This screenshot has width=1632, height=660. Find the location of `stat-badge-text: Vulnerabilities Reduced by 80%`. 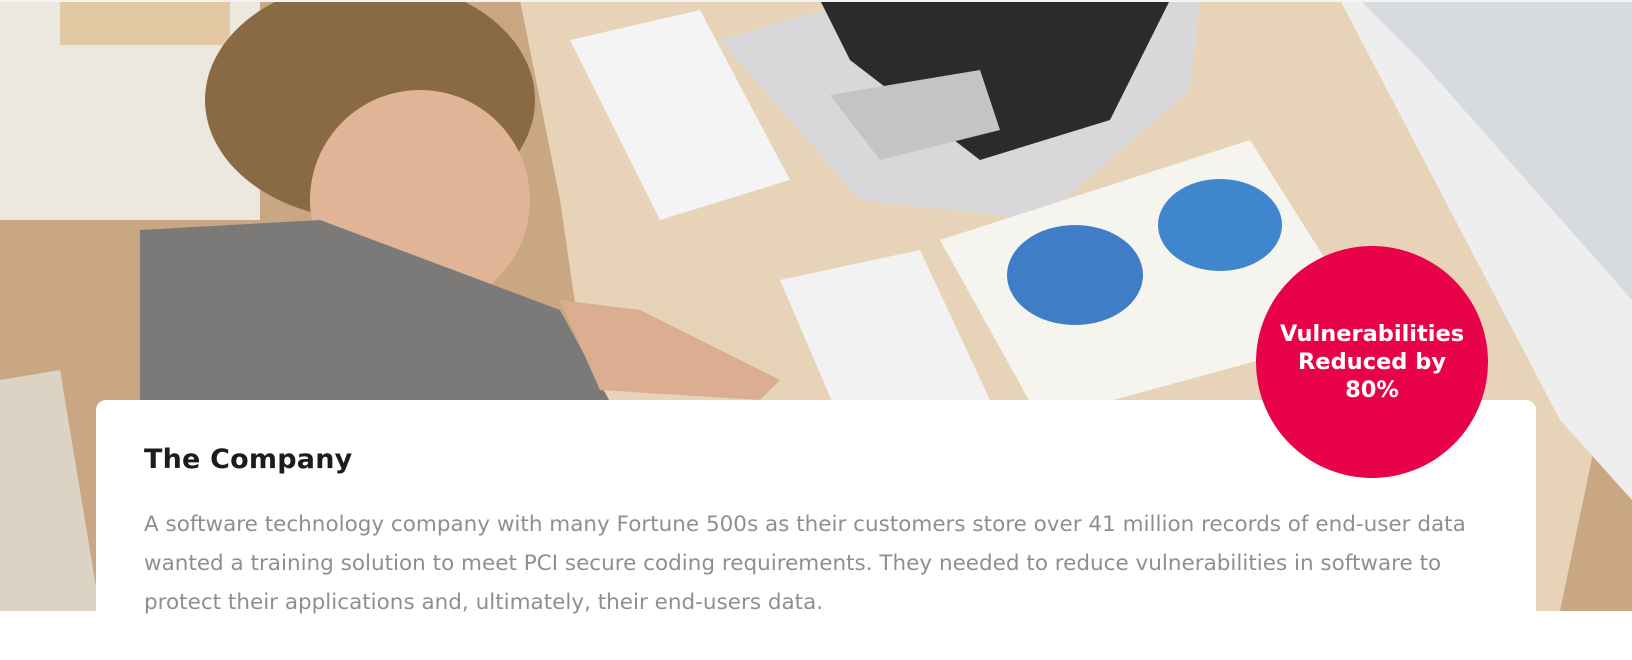

stat-badge-text: Vulnerabilities Reduced by 80% is located at coordinates (1372, 362).